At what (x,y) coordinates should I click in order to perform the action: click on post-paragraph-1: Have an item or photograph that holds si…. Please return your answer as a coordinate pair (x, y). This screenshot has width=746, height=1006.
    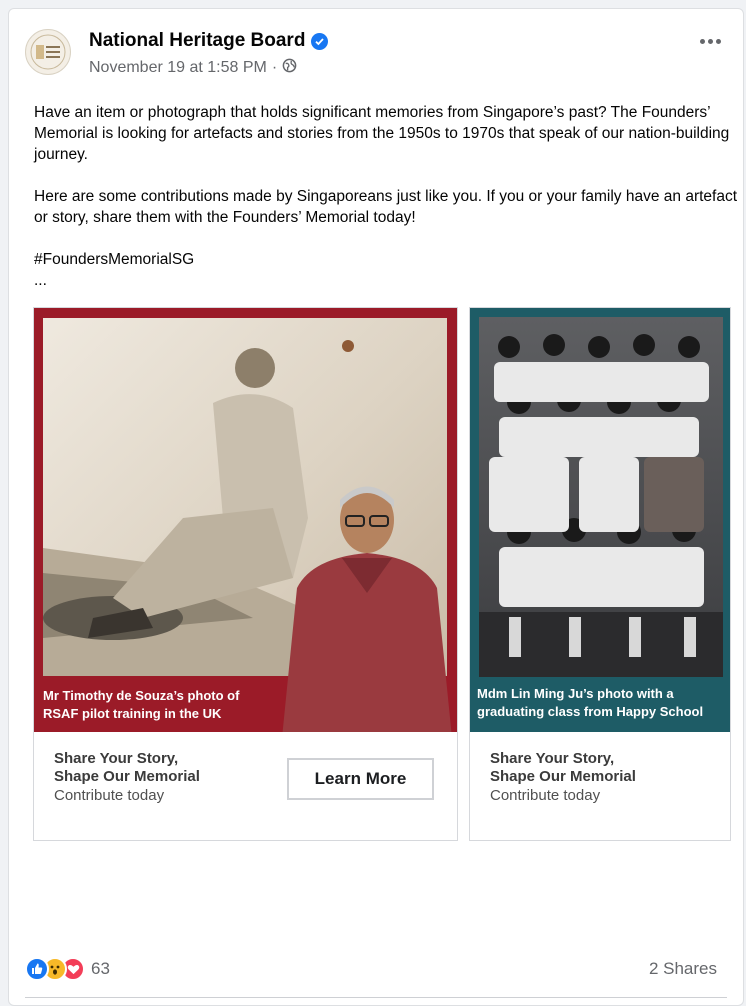
    Looking at the image, I should click on (382, 133).